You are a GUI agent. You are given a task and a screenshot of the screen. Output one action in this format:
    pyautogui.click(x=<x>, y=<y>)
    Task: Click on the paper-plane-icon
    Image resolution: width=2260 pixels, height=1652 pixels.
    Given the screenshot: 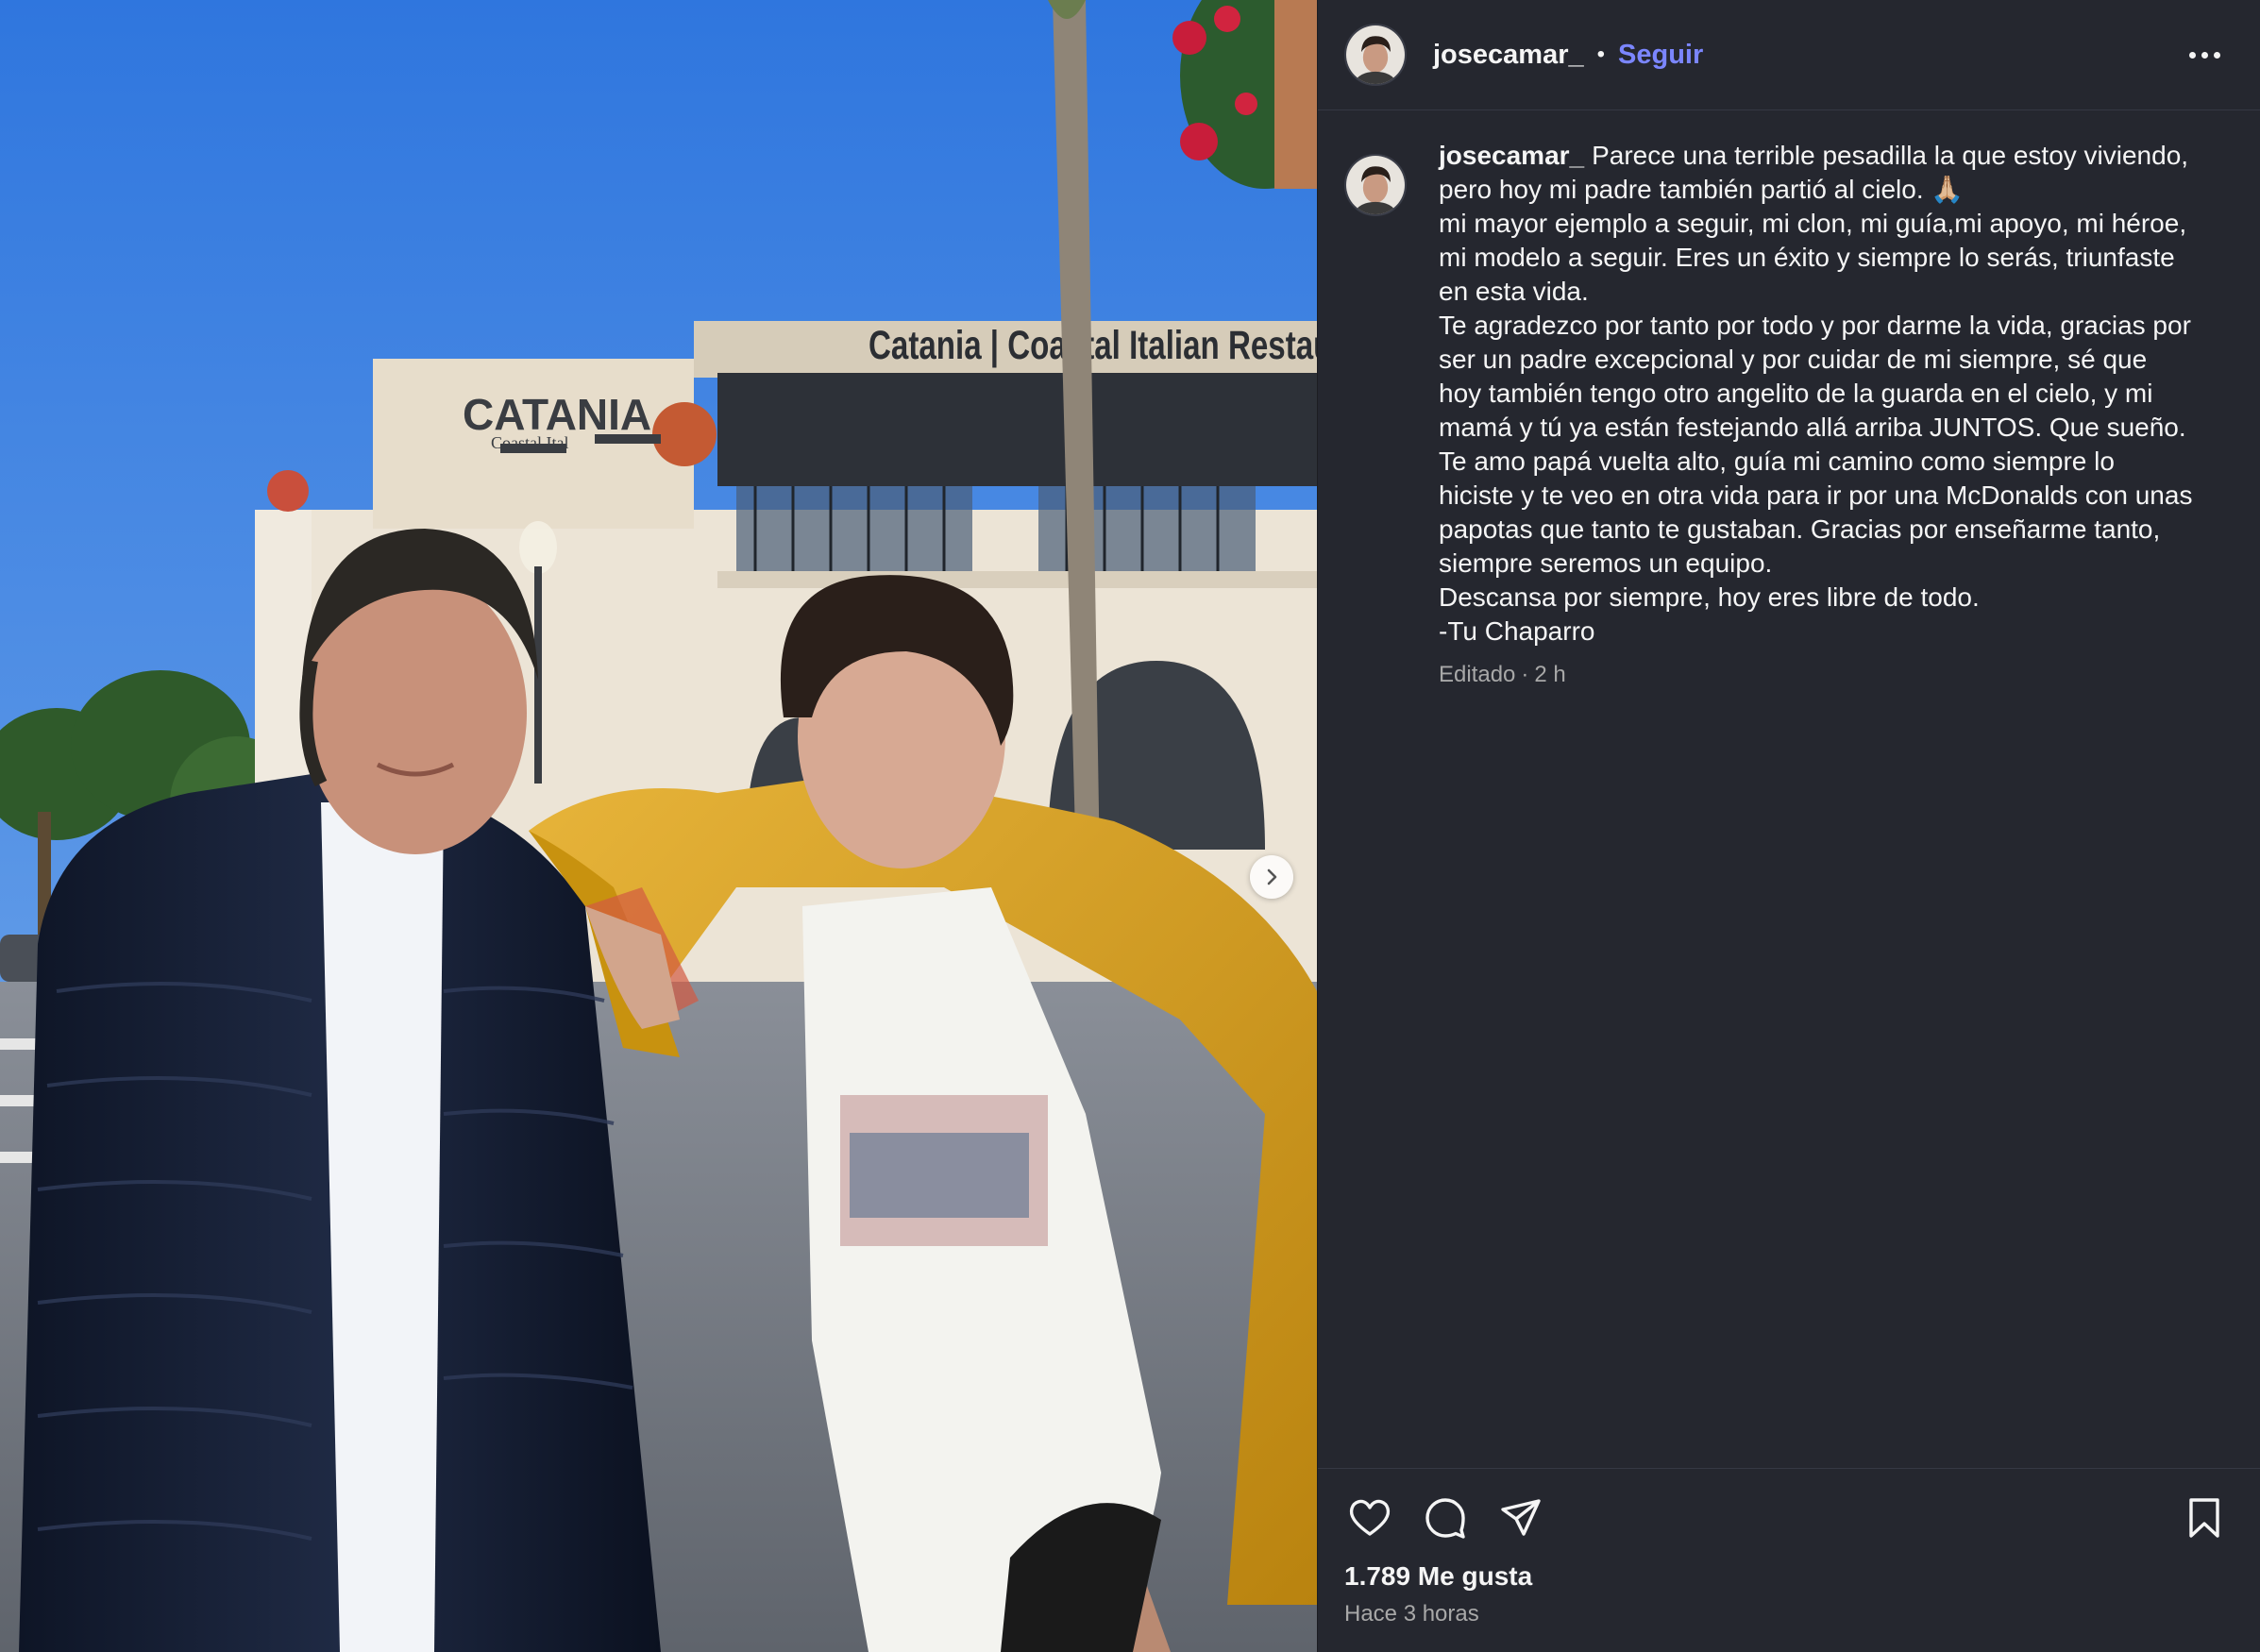 What is the action you would take?
    pyautogui.click(x=1521, y=1517)
    